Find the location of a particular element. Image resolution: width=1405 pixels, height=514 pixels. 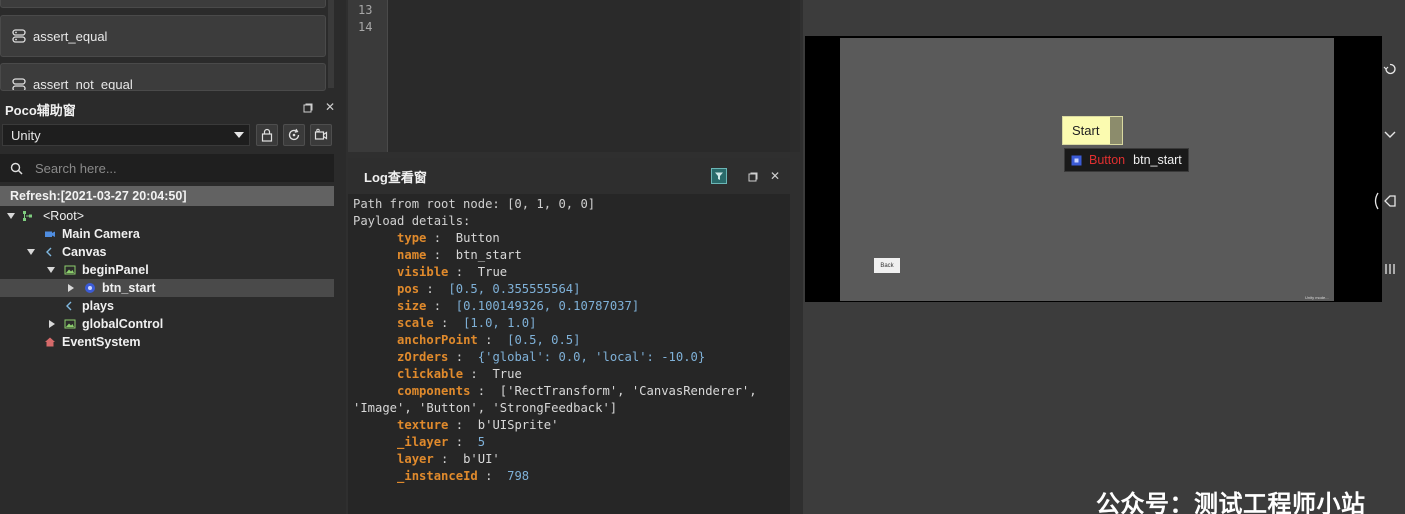

node-hover-tooltip: Button btn_start is located at coordinates (1126, 160).